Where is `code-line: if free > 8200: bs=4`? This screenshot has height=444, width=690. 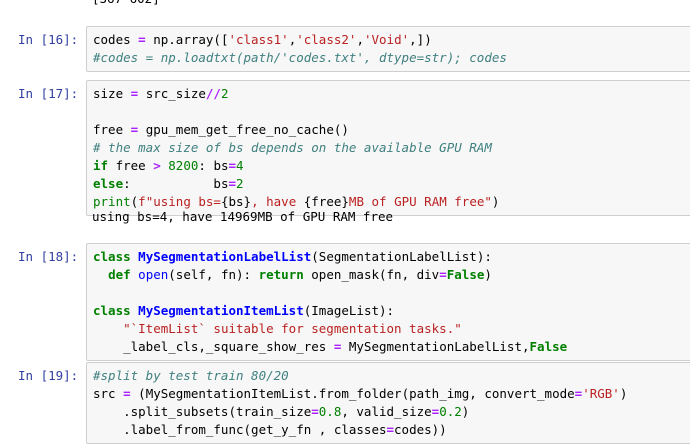
code-line: if free > 8200: bs=4 is located at coordinates (391, 166).